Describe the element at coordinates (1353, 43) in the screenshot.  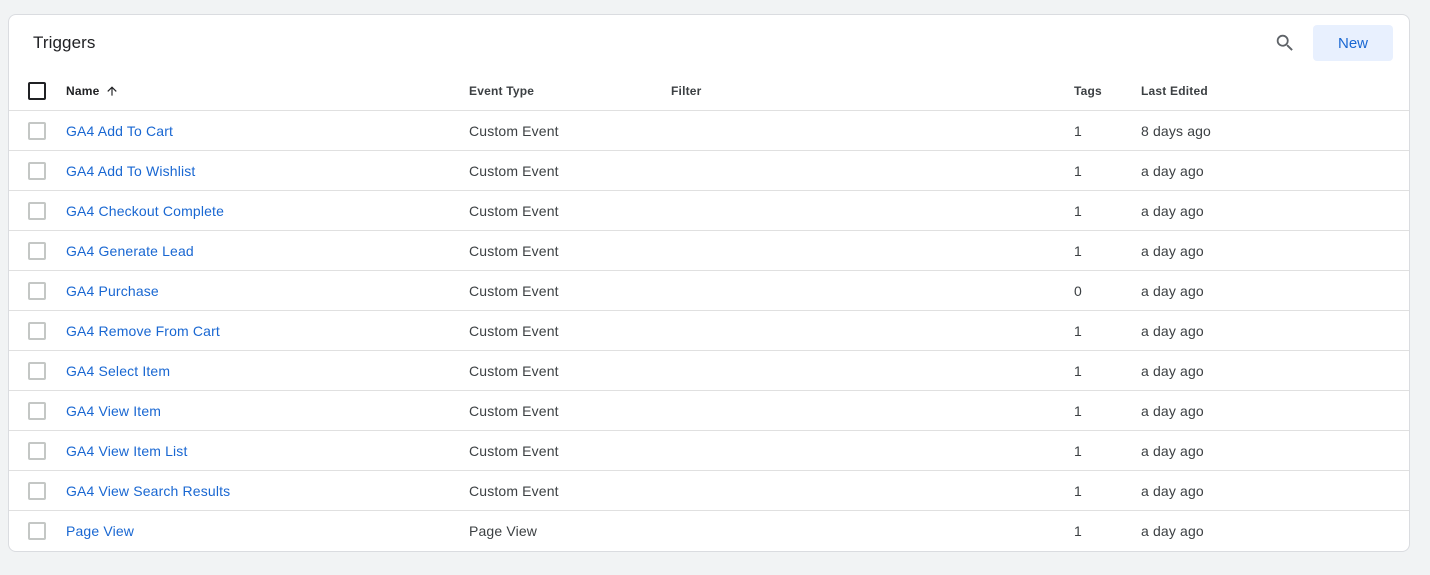
I see `new-button: New` at that location.